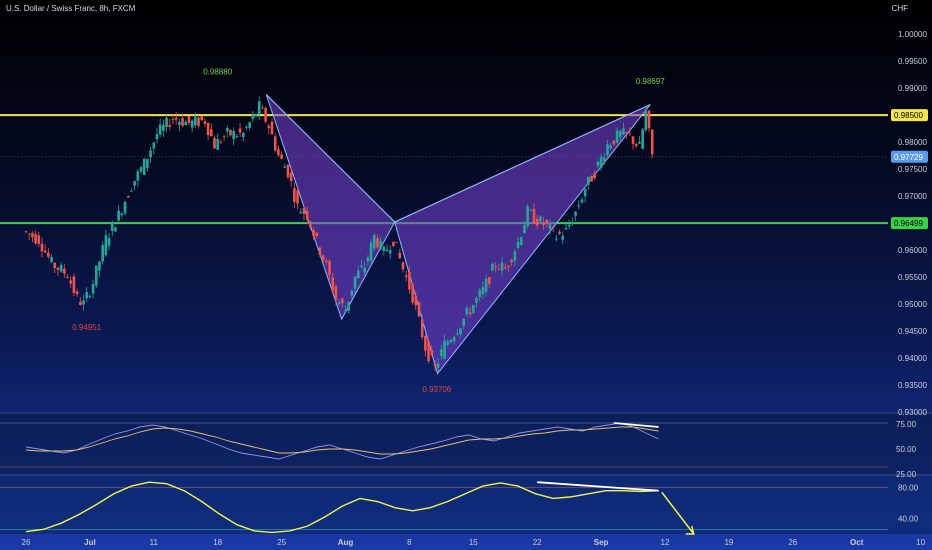 Image resolution: width=932 pixels, height=550 pixels. Describe the element at coordinates (154, 542) in the screenshot. I see `x-tick-label: 11` at that location.